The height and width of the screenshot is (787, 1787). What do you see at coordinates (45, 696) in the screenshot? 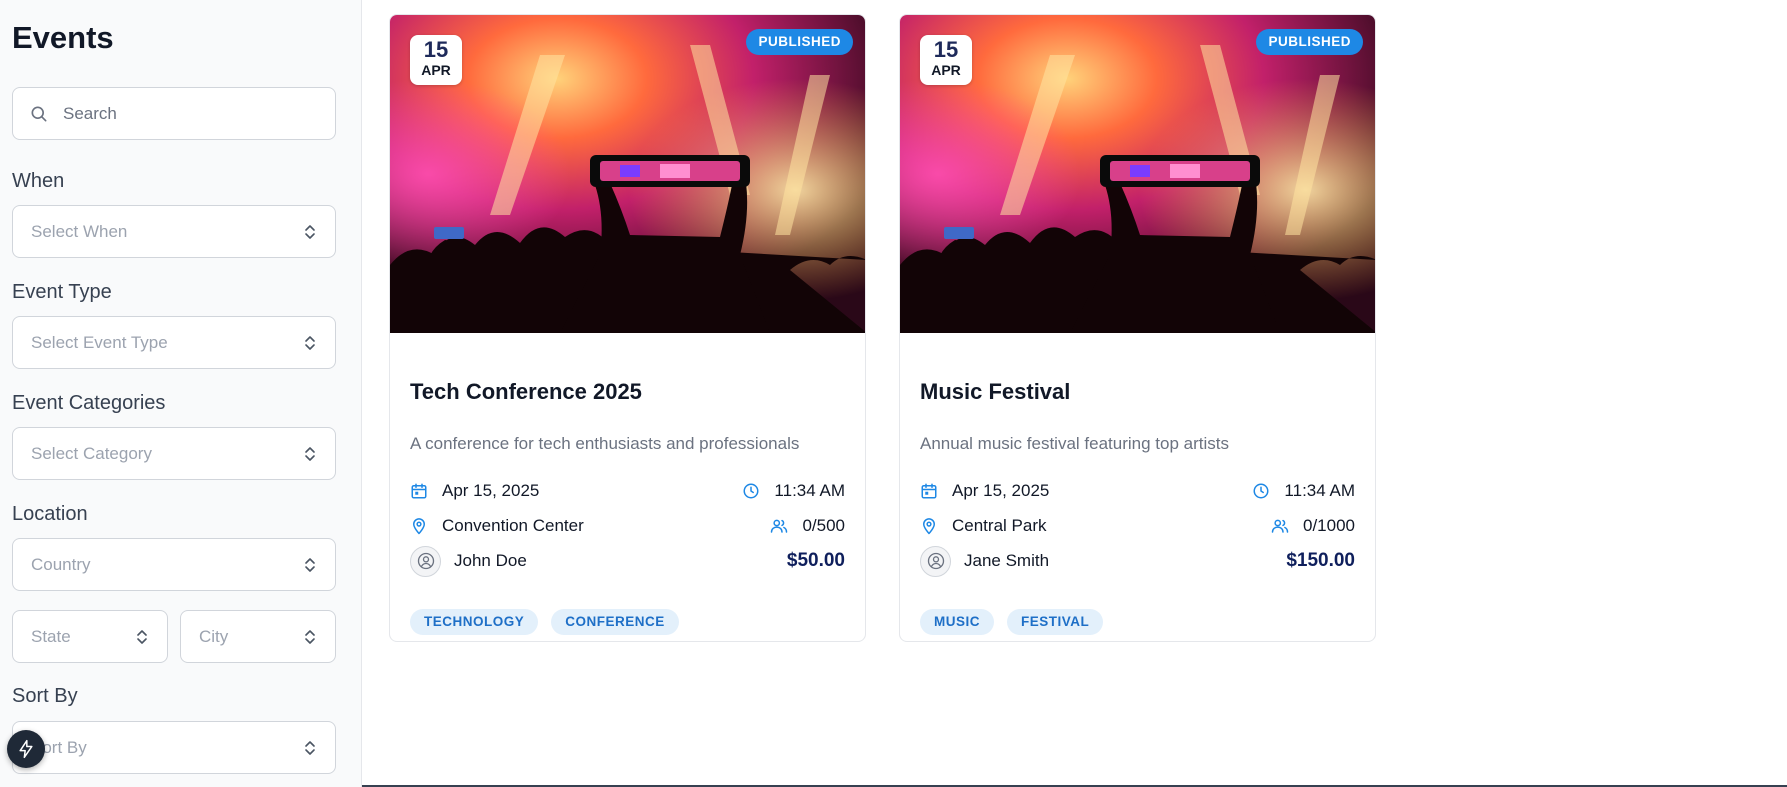
I see `sort-by-label: Sort By` at bounding box center [45, 696].